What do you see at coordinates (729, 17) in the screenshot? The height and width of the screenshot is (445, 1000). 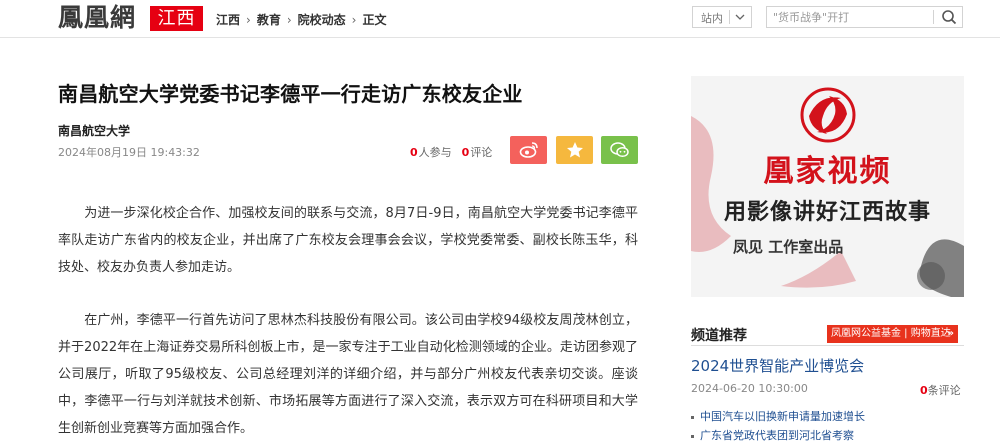 I see `select-divider` at bounding box center [729, 17].